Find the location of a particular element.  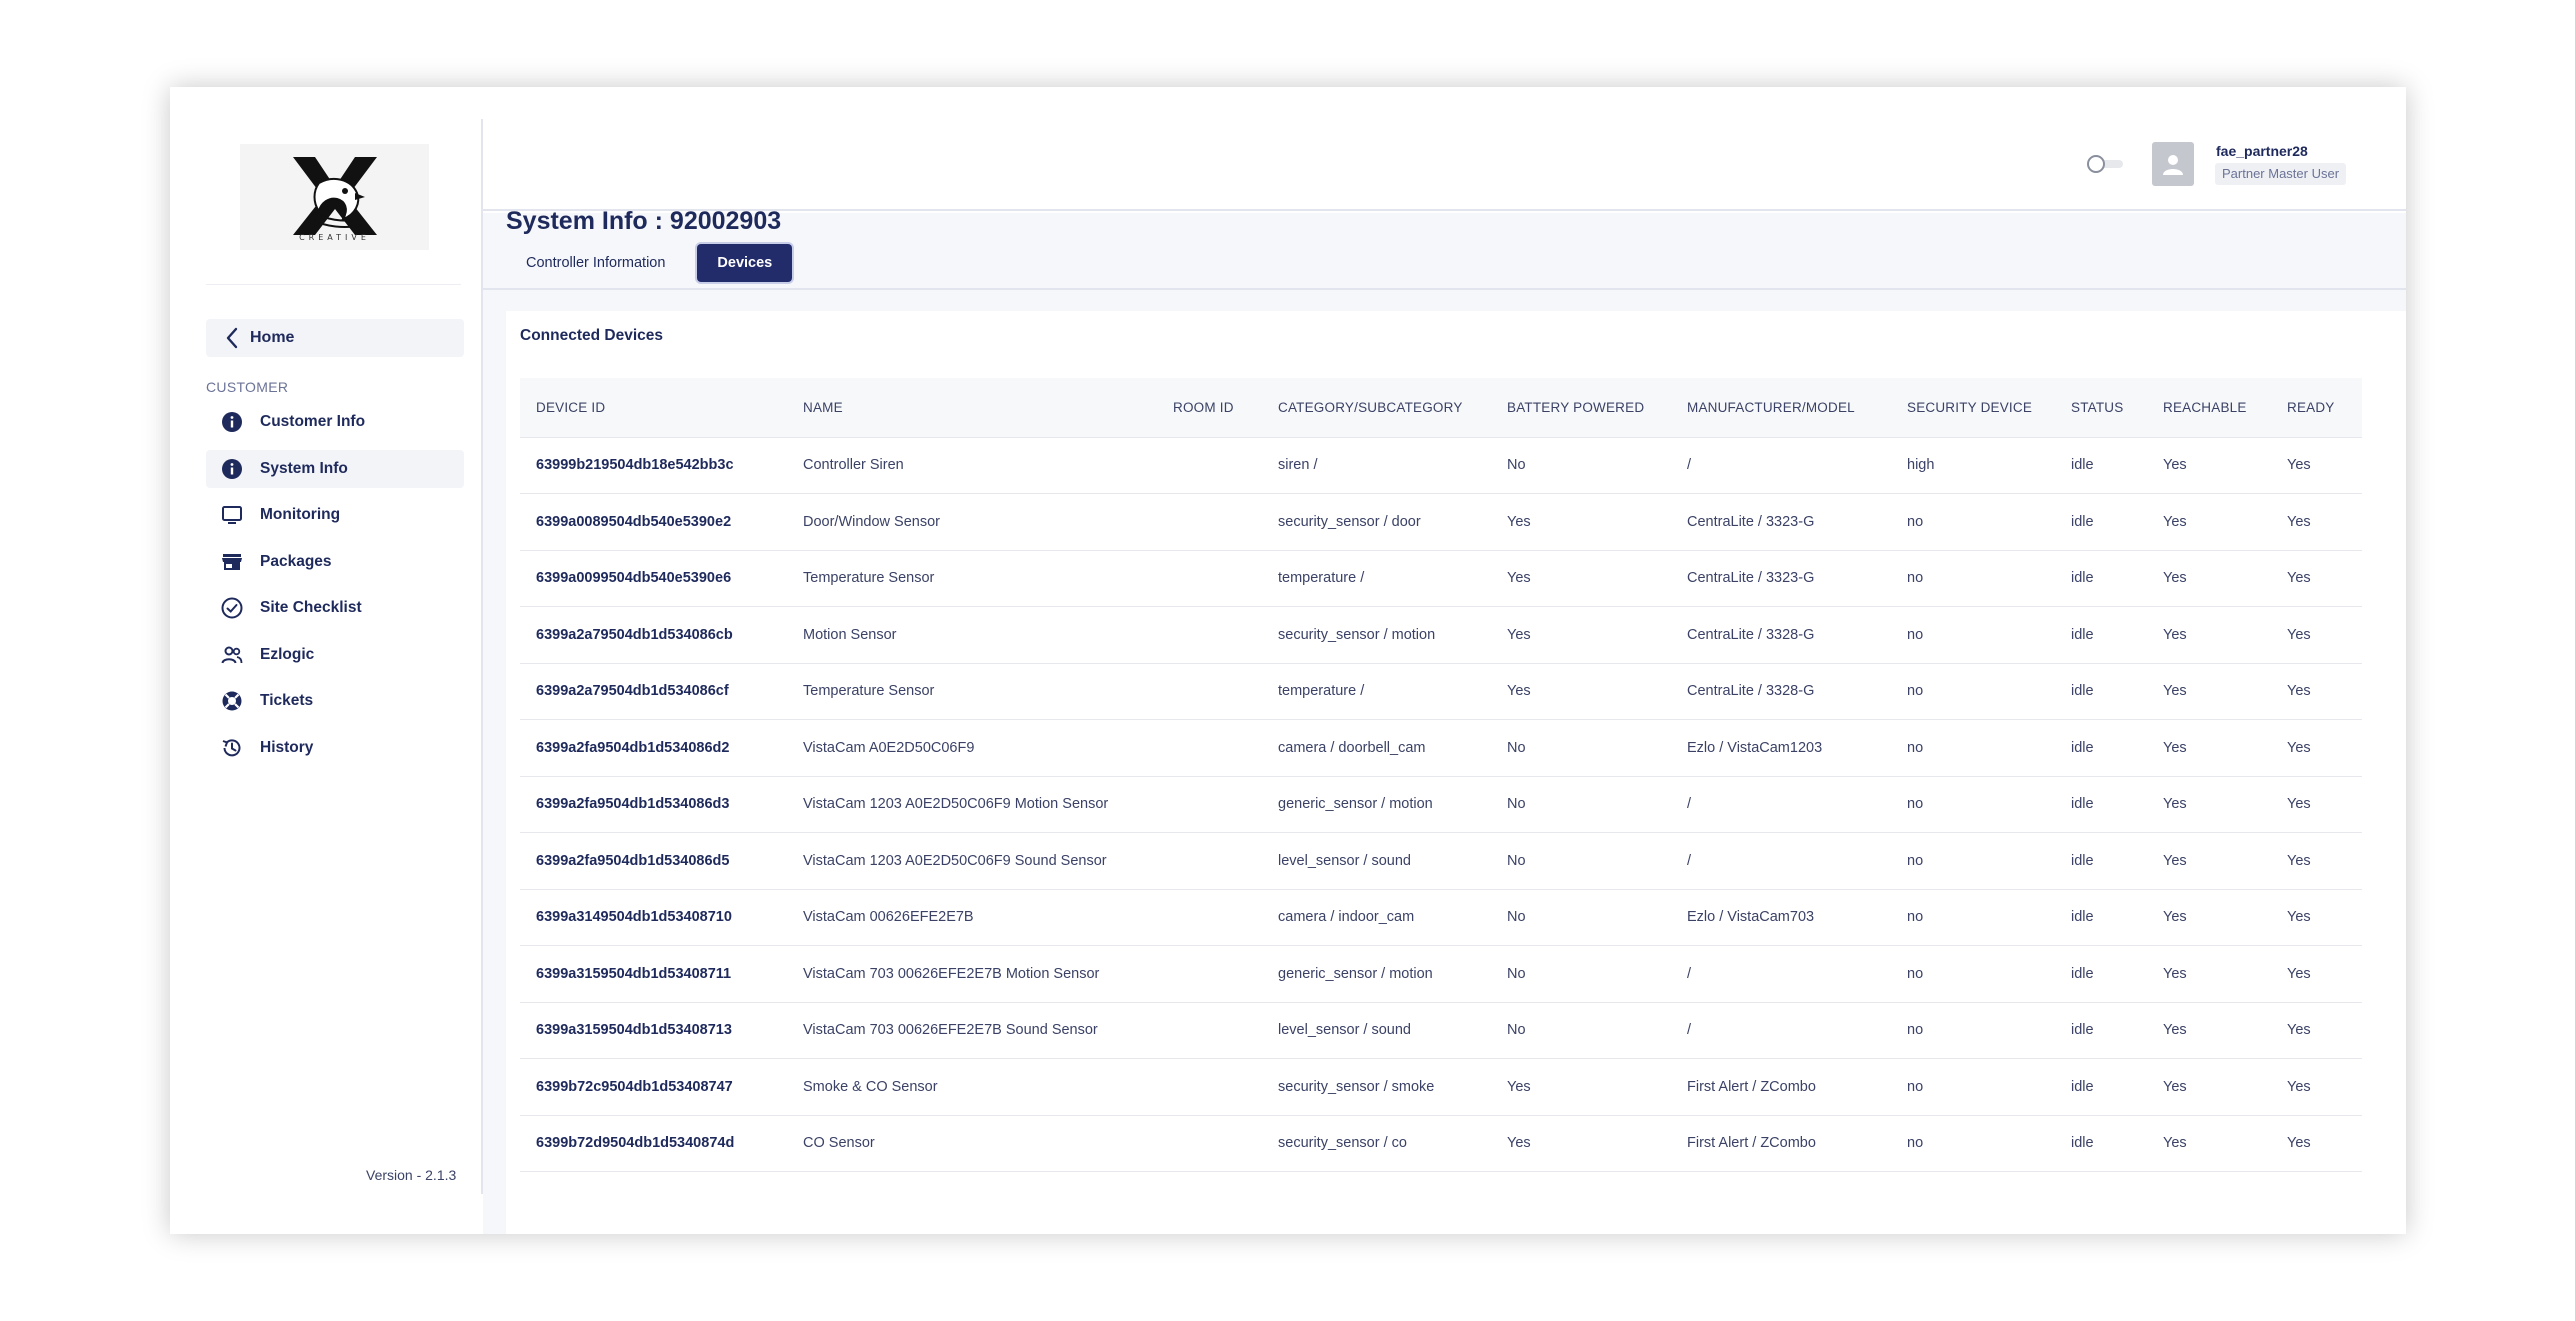

user-role-badge: Partner Master User is located at coordinates (2281, 174).